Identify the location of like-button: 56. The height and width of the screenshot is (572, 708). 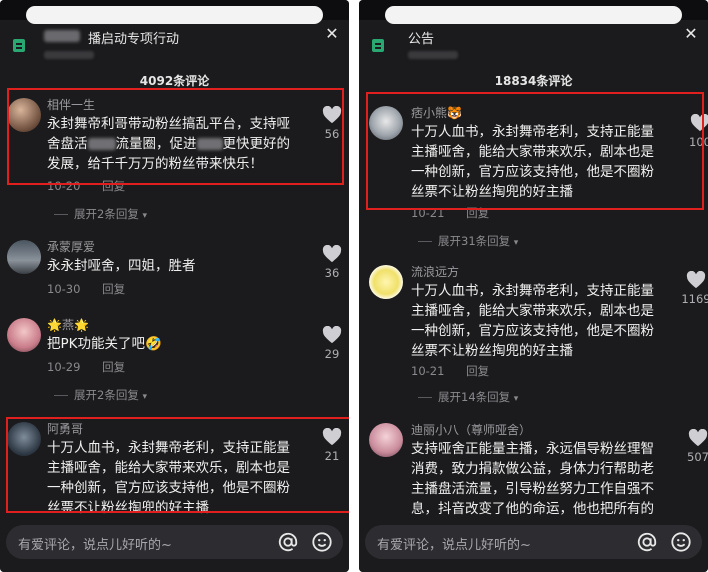
(332, 123).